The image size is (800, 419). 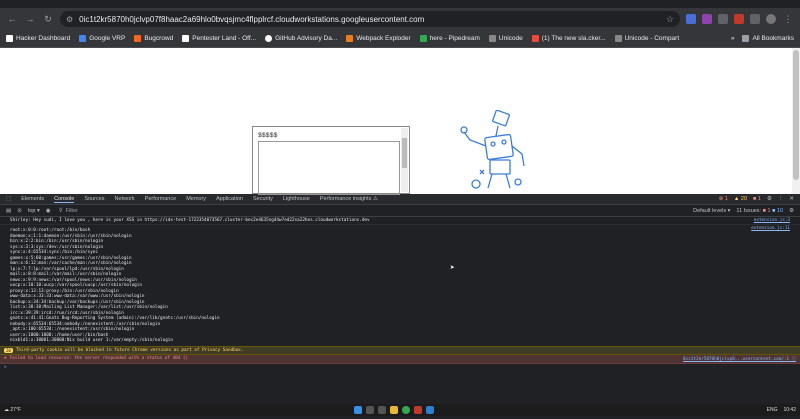 What do you see at coordinates (788, 19) in the screenshot?
I see `menu-icon: ⋮` at bounding box center [788, 19].